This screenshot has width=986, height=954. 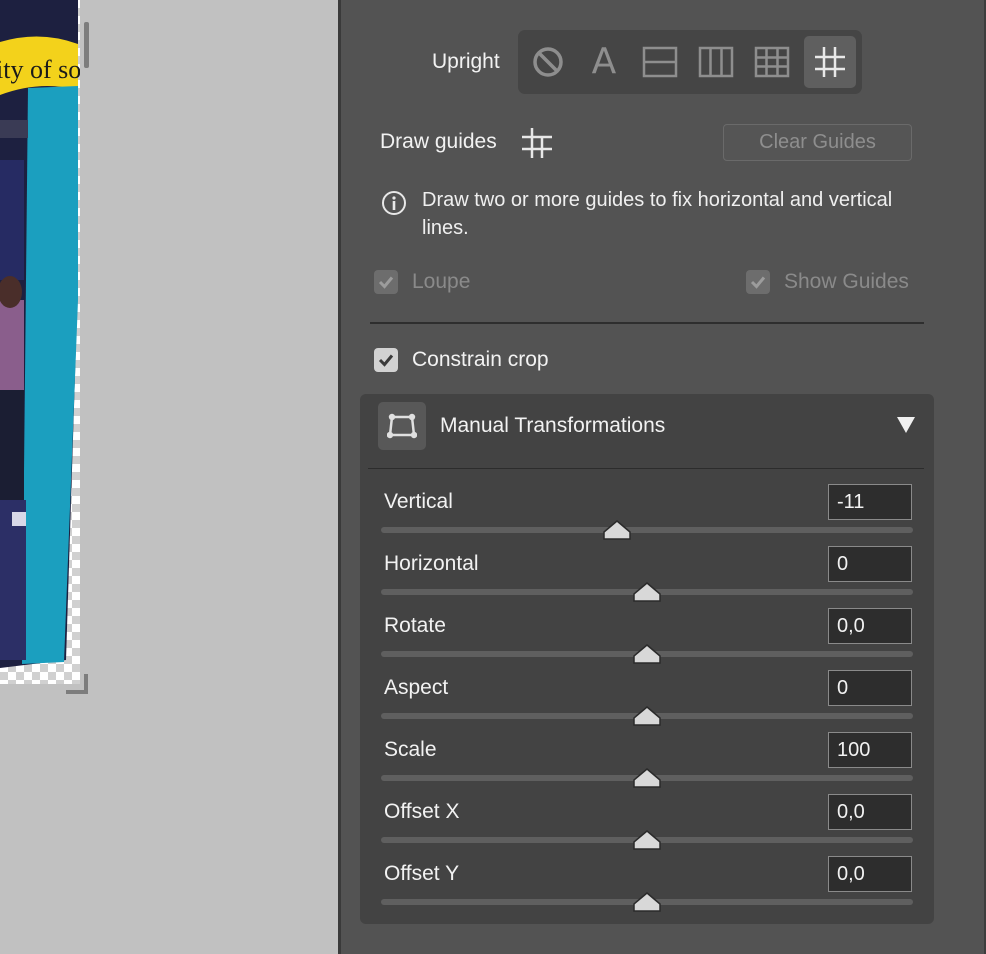 I want to click on upright-guided-button, so click(x=830, y=62).